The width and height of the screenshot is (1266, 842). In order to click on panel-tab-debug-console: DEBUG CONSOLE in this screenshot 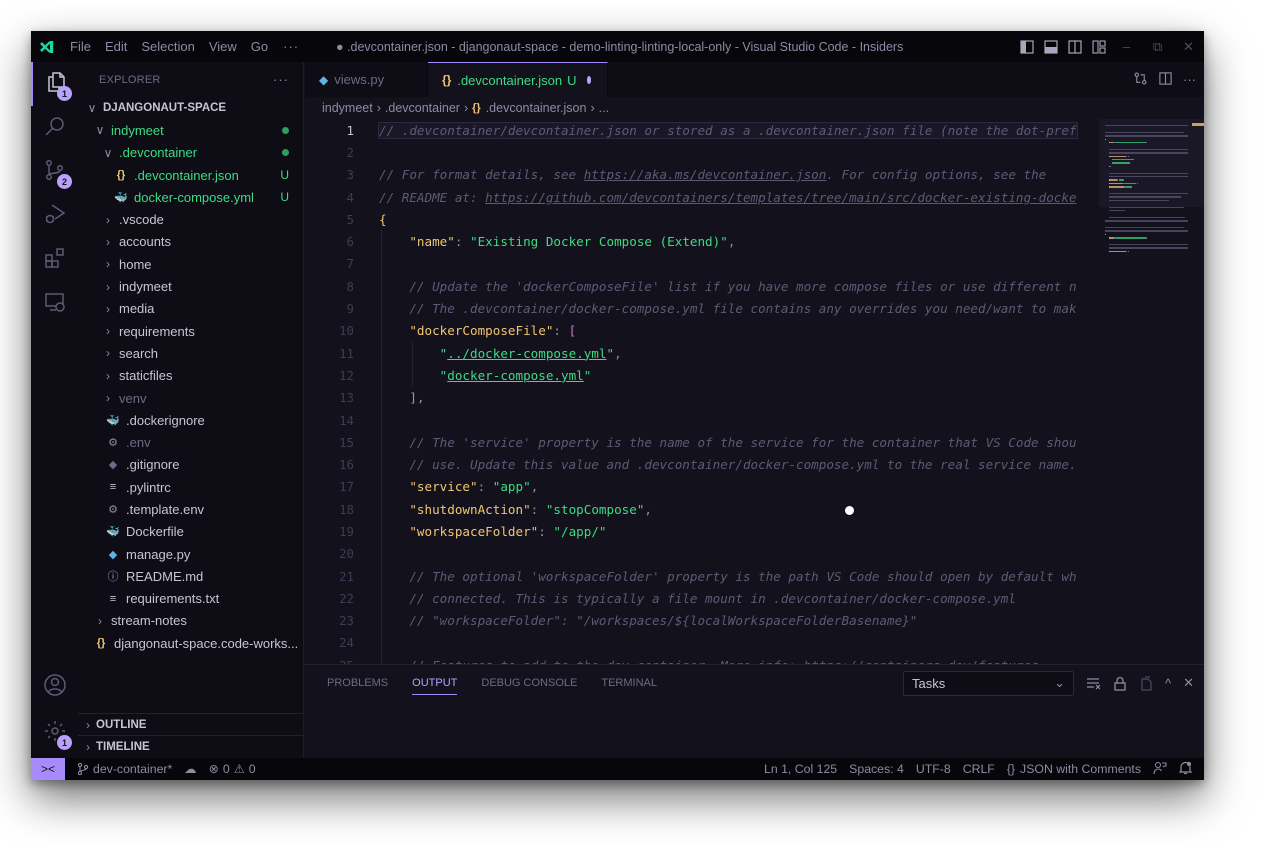, I will do `click(529, 683)`.